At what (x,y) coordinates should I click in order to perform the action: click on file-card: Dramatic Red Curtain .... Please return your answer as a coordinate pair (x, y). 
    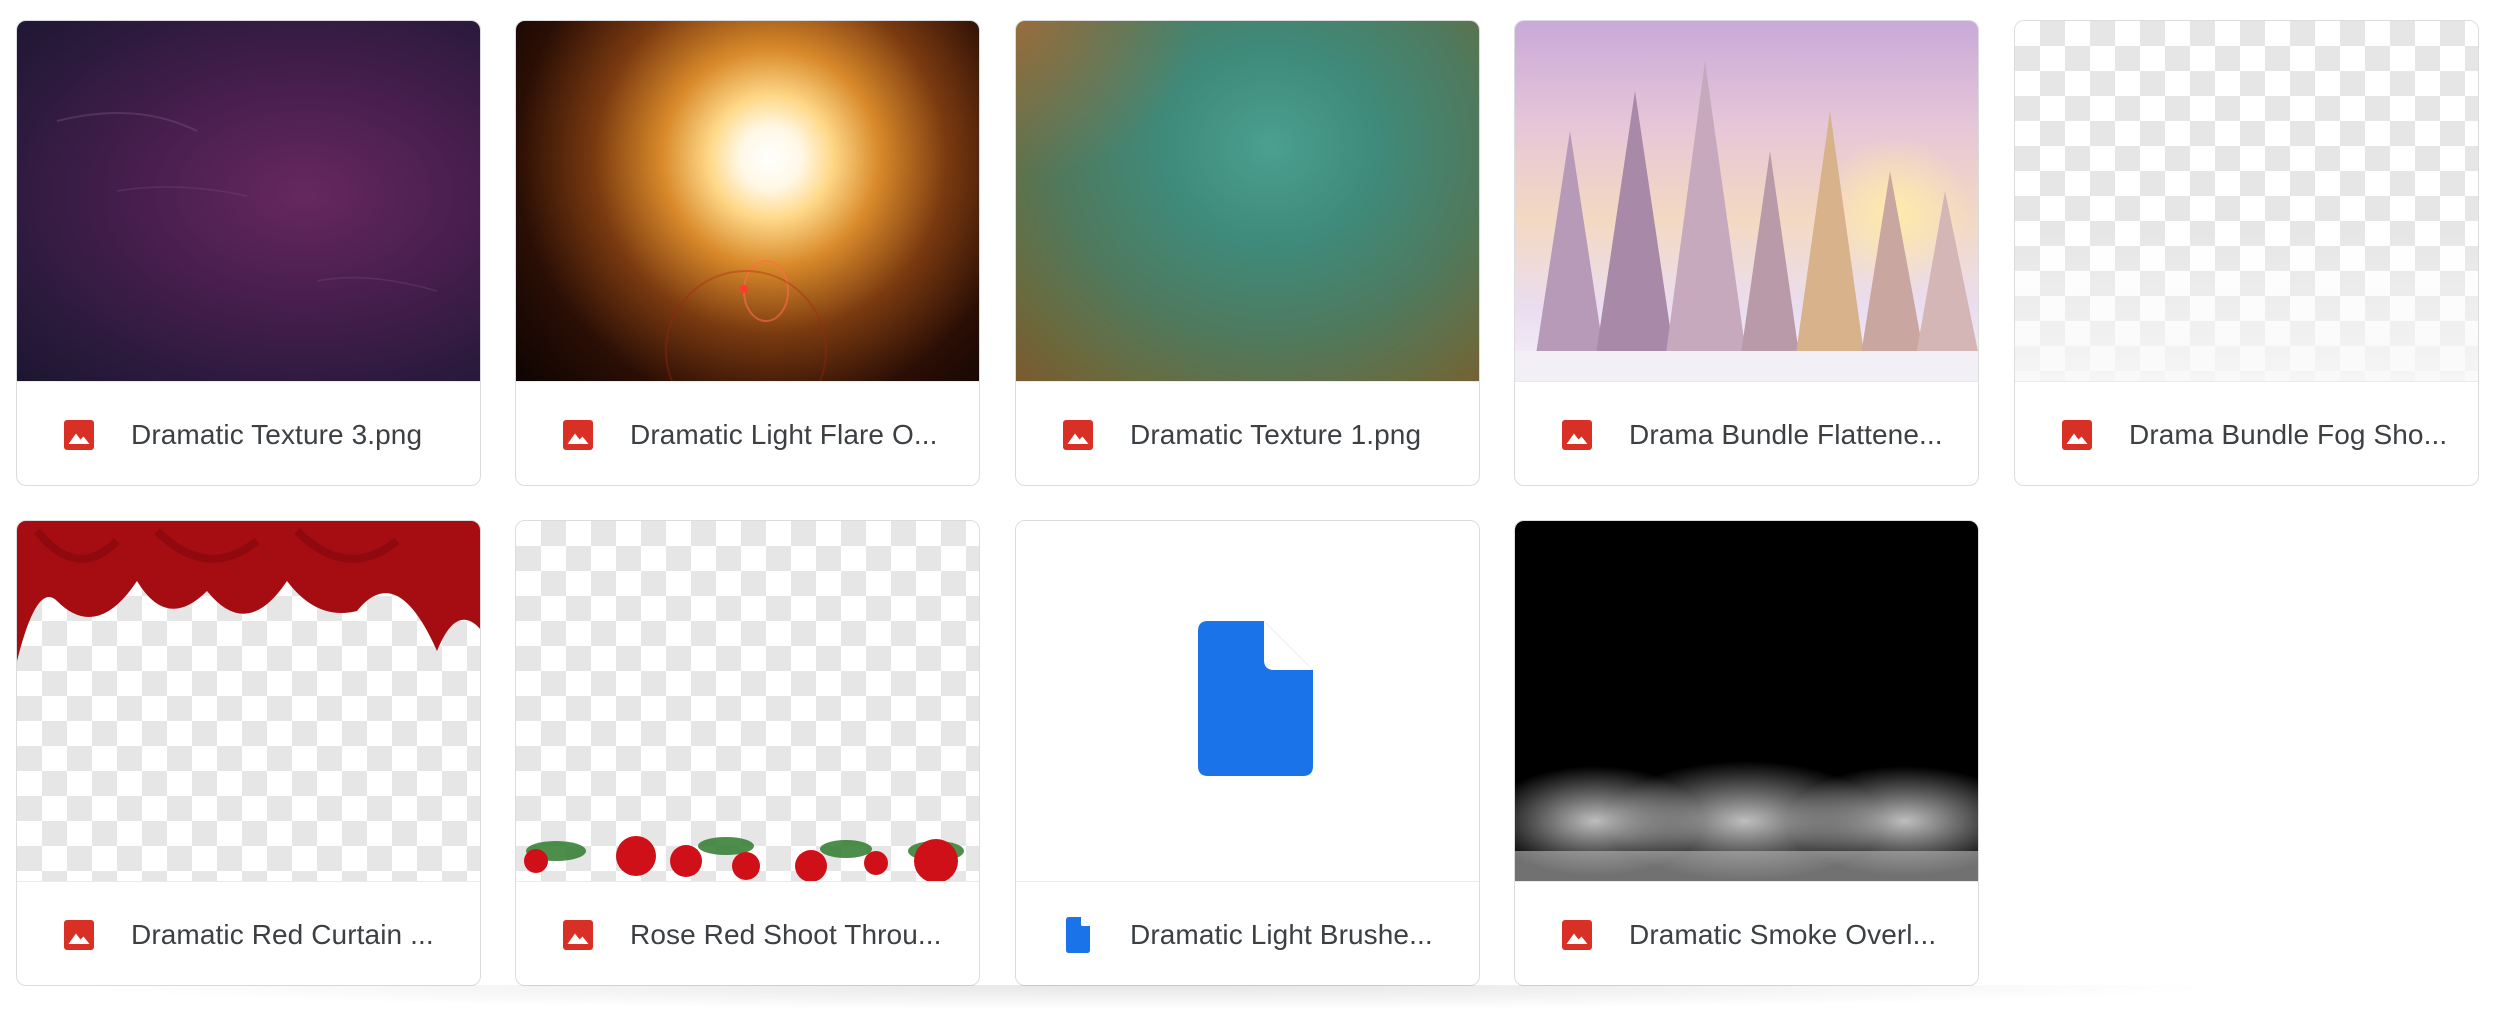
    Looking at the image, I should click on (248, 753).